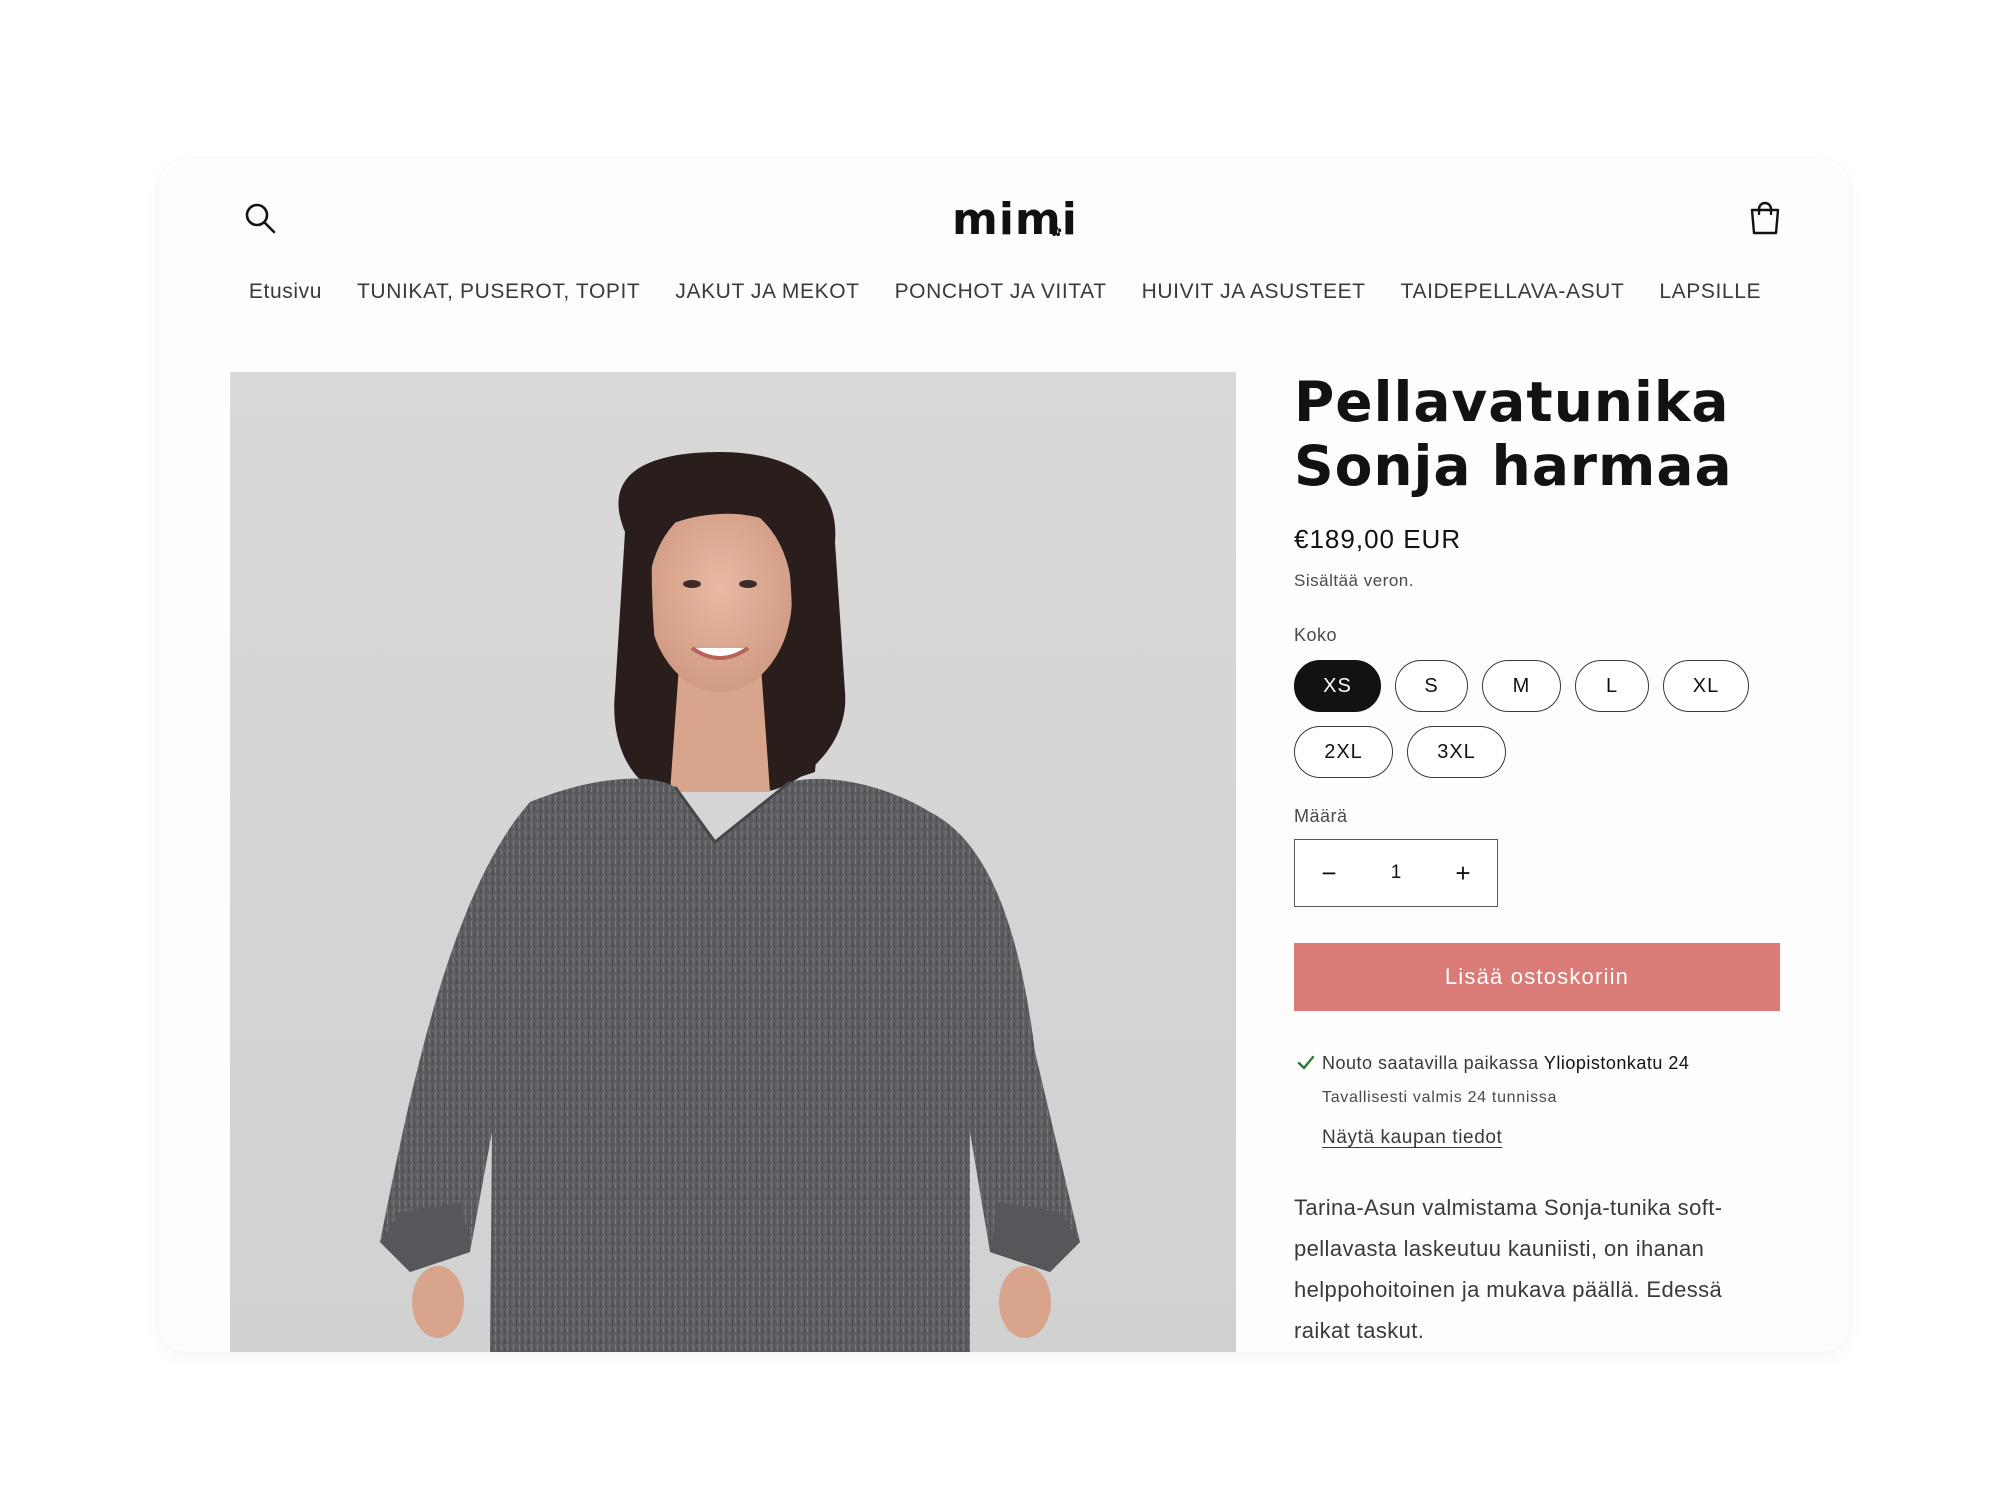 The height and width of the screenshot is (1500, 2000). What do you see at coordinates (1412, 1138) in the screenshot?
I see `store-info-link: Näytä kaupan tiedot` at bounding box center [1412, 1138].